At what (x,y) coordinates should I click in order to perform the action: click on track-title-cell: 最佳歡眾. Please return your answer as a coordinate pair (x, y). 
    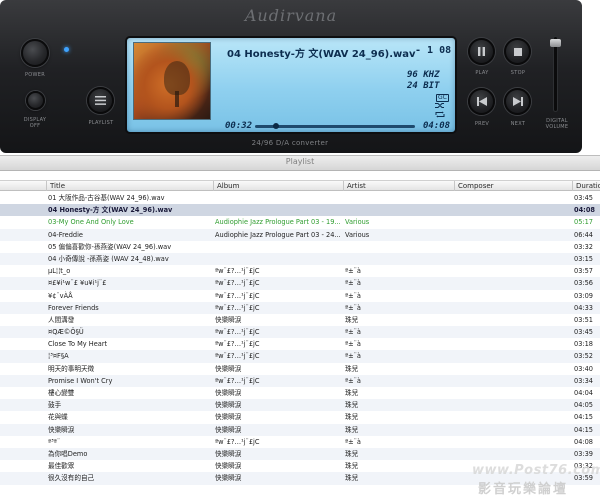
    Looking at the image, I should click on (61, 466).